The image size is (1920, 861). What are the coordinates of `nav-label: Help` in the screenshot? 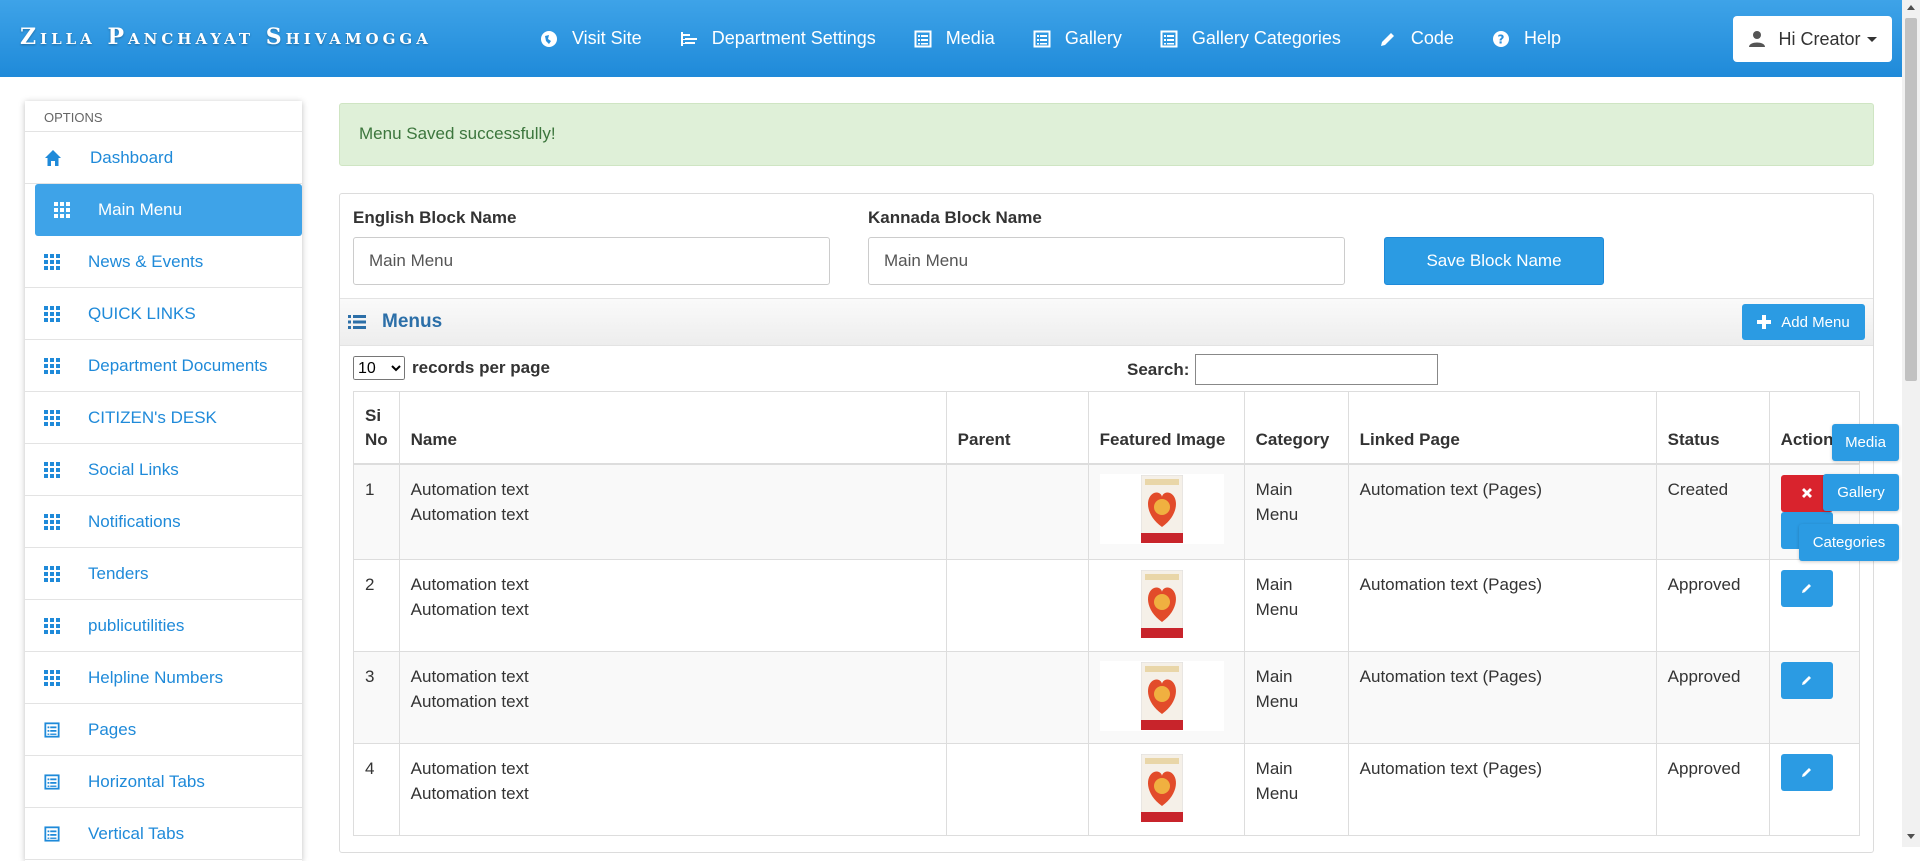 It's located at (1542, 38).